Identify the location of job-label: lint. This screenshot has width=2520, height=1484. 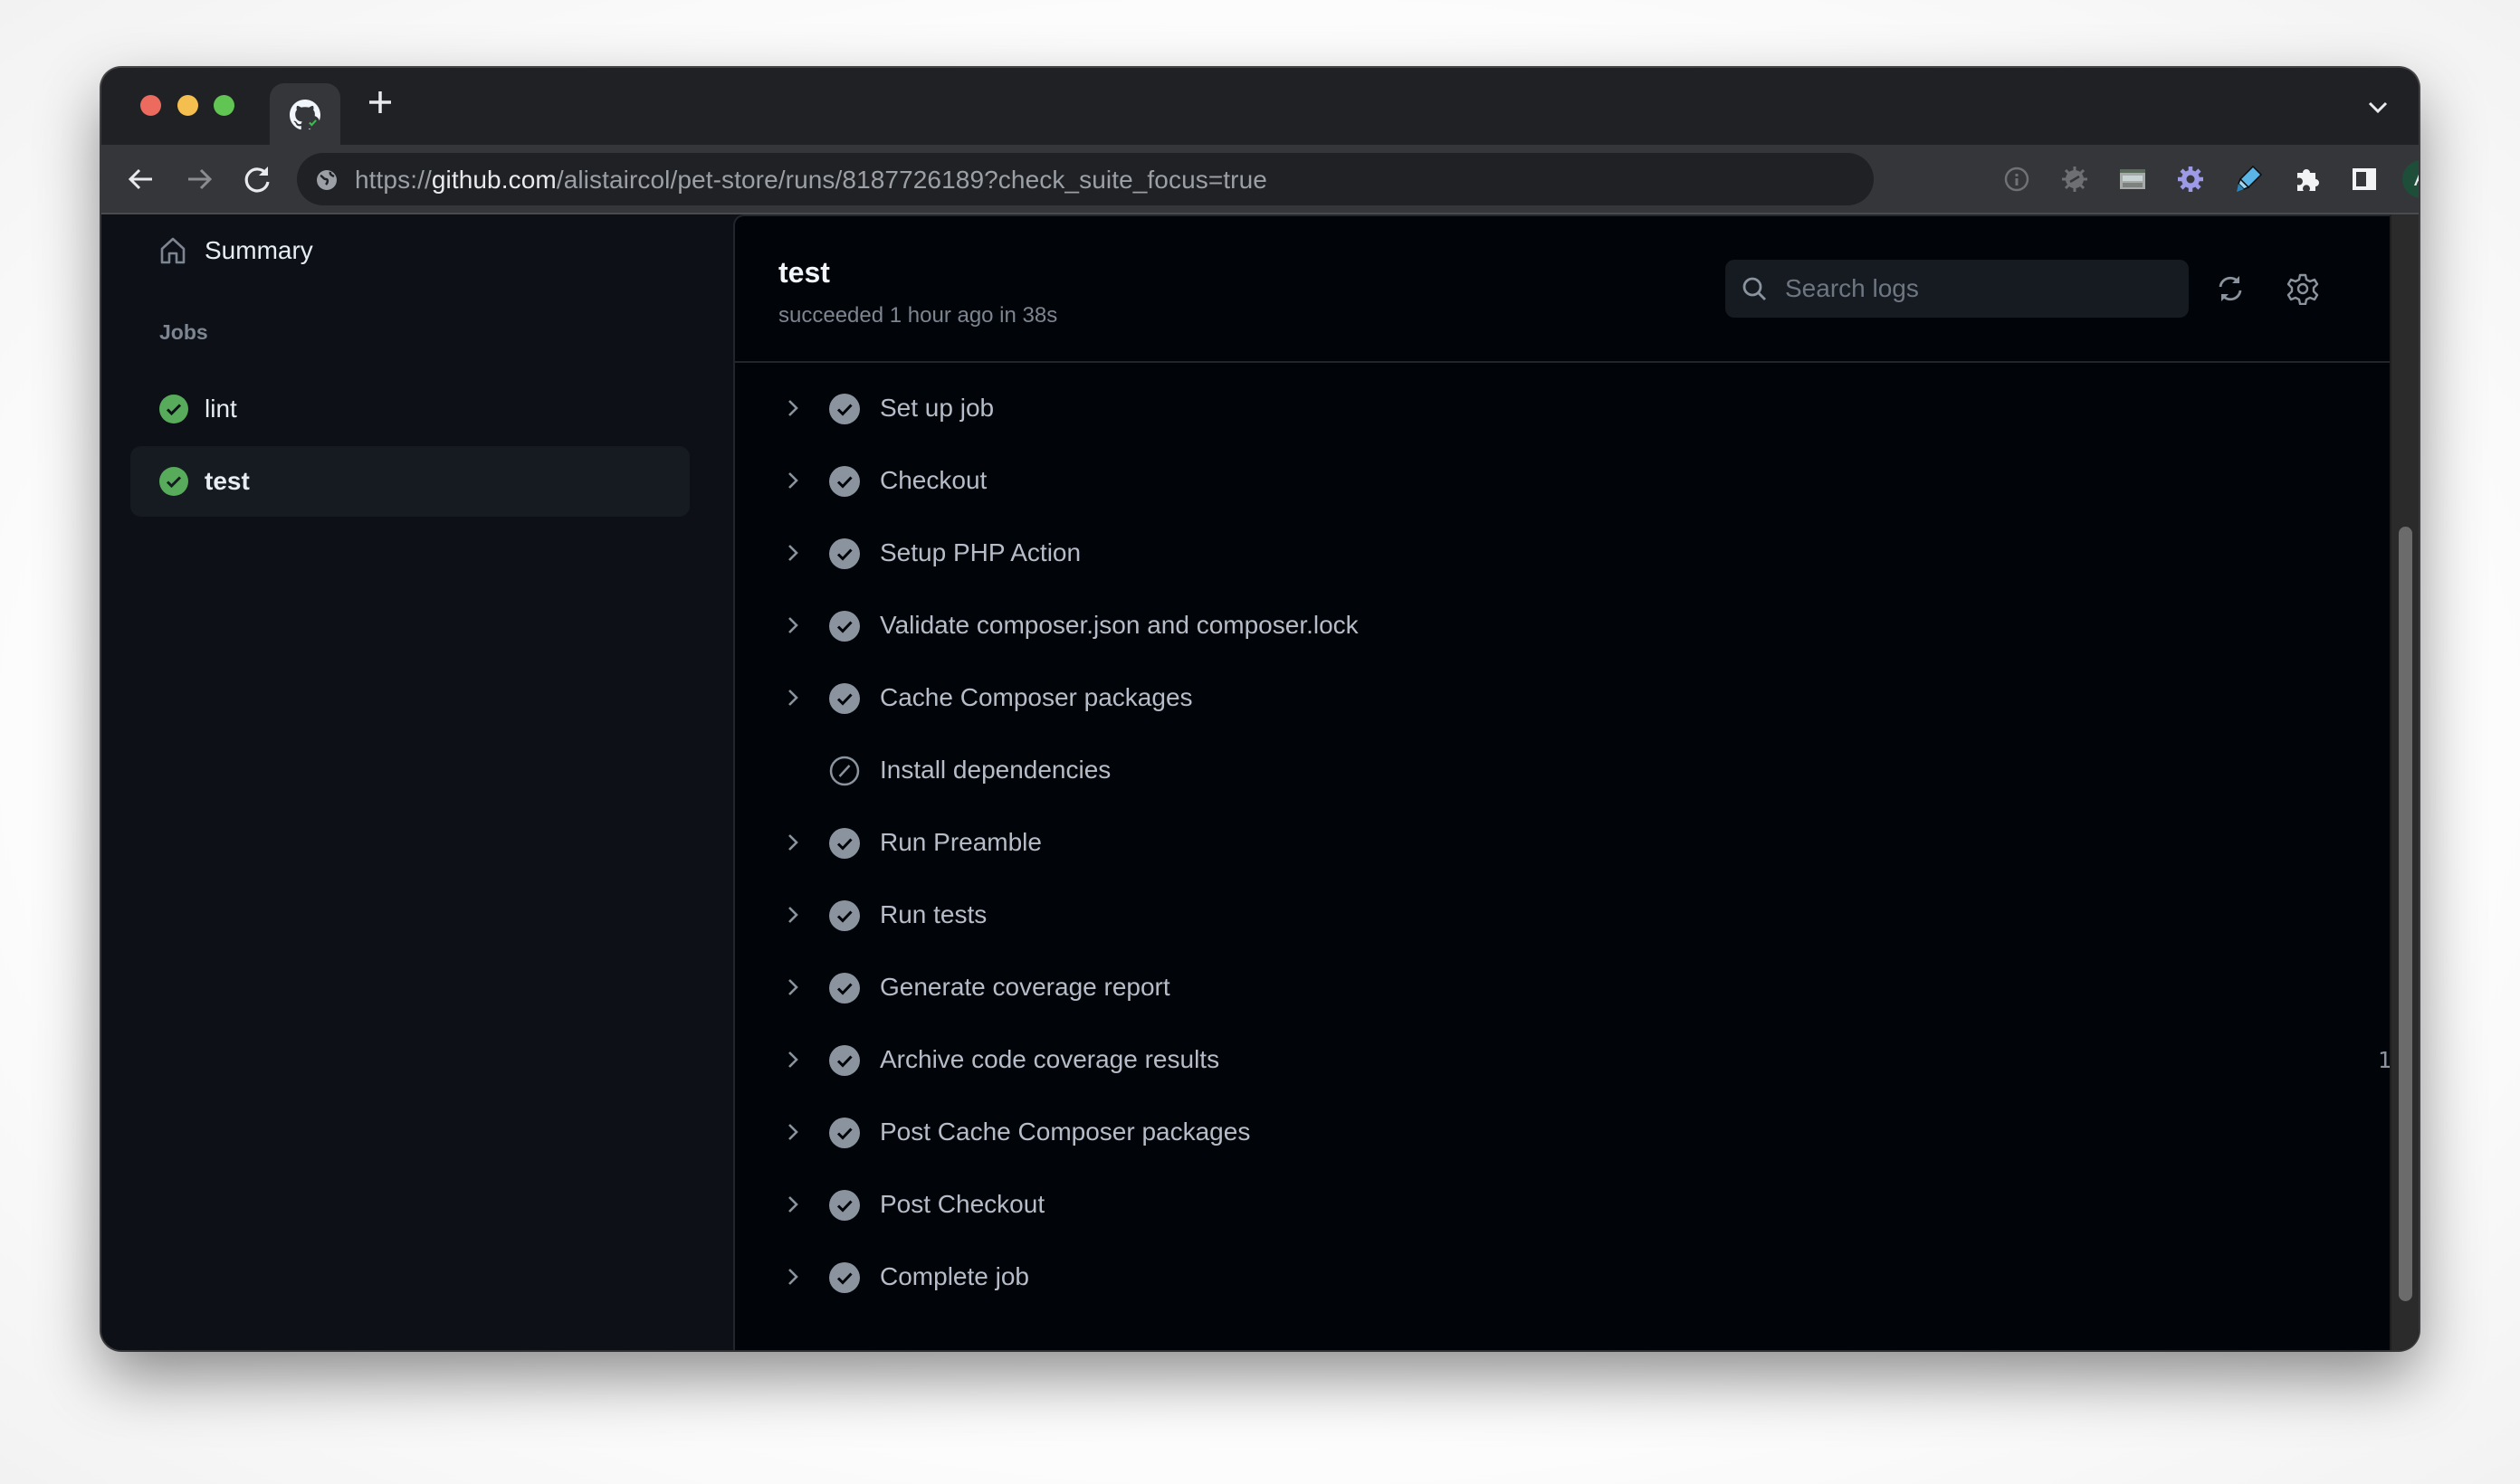
(221, 409).